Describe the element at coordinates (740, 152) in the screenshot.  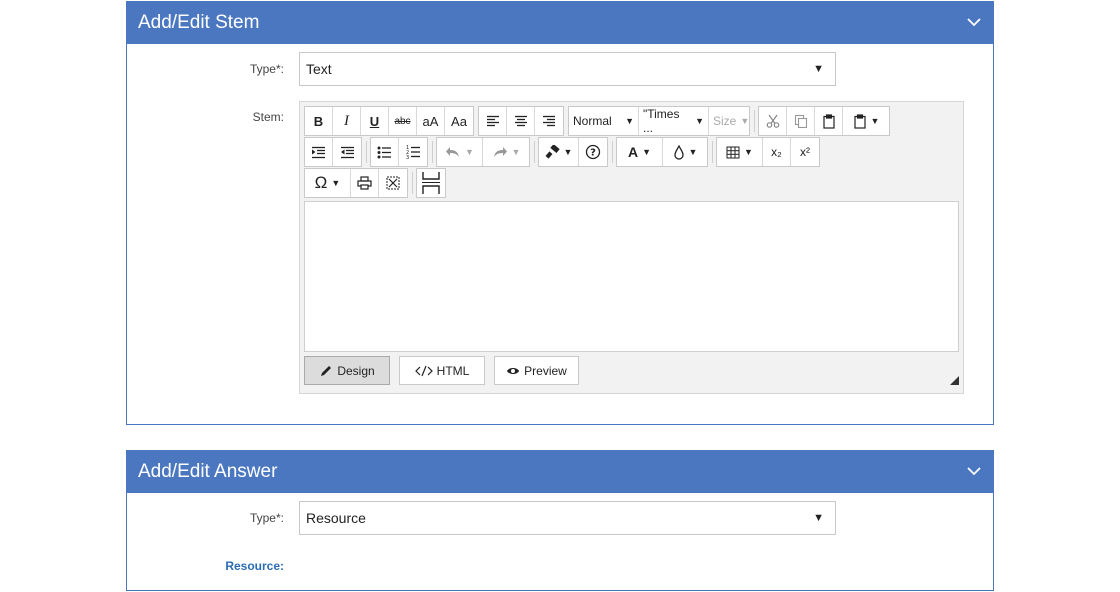
I see `table-icon: ▼` at that location.